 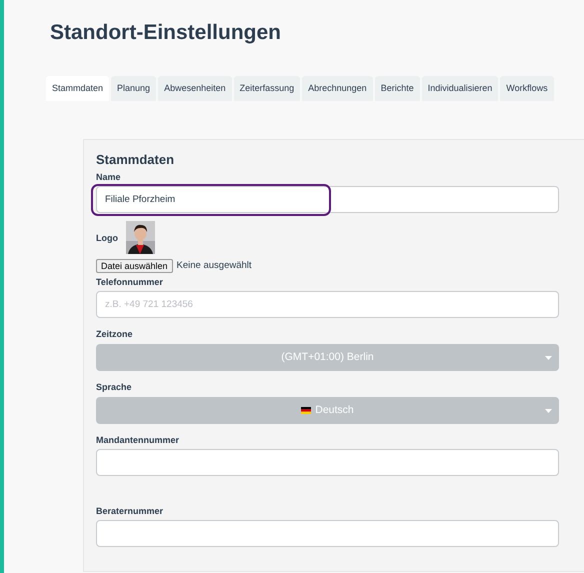 I want to click on field-label: Telefonnummer, so click(x=130, y=282).